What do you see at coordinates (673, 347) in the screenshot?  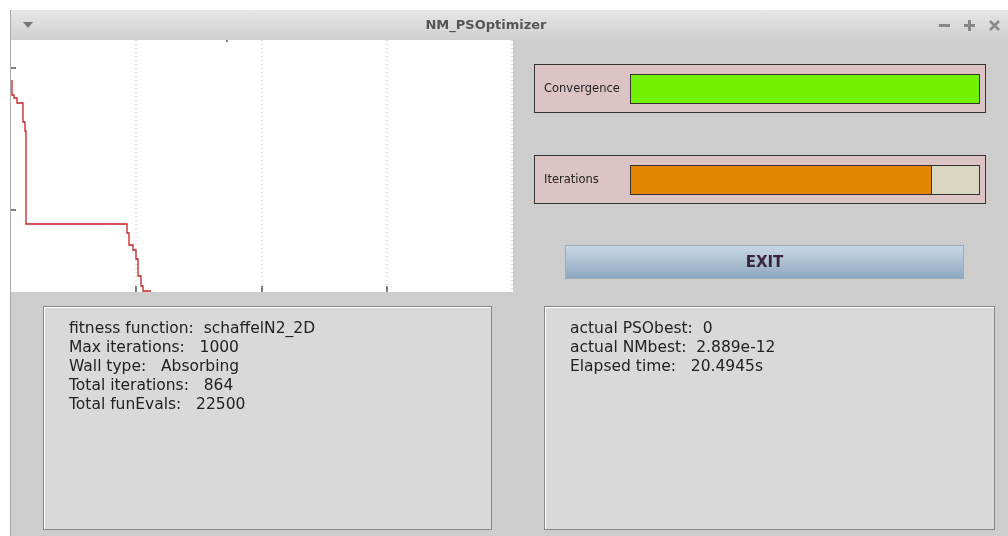 I see `info-line: actual NMbest: 2.889e-12` at bounding box center [673, 347].